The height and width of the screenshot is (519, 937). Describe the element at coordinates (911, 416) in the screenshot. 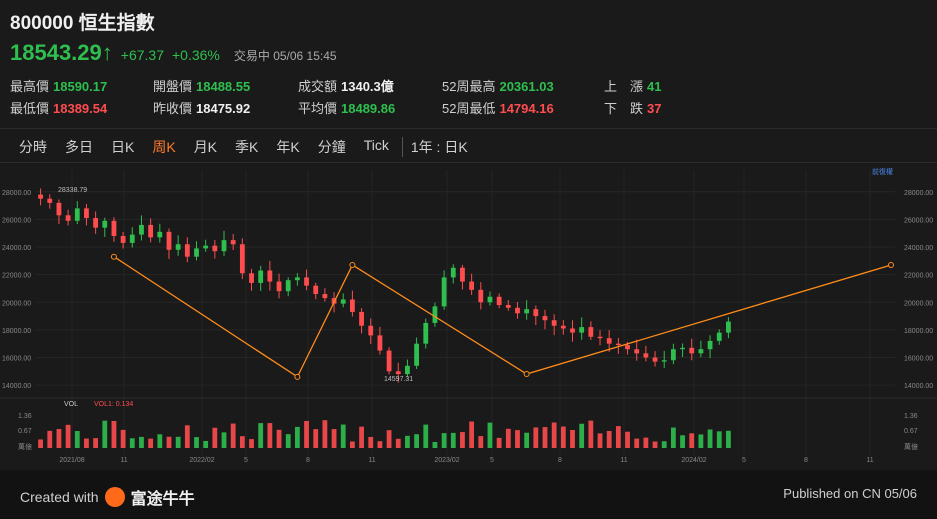

I see `vol-tick-right: 1.36` at that location.